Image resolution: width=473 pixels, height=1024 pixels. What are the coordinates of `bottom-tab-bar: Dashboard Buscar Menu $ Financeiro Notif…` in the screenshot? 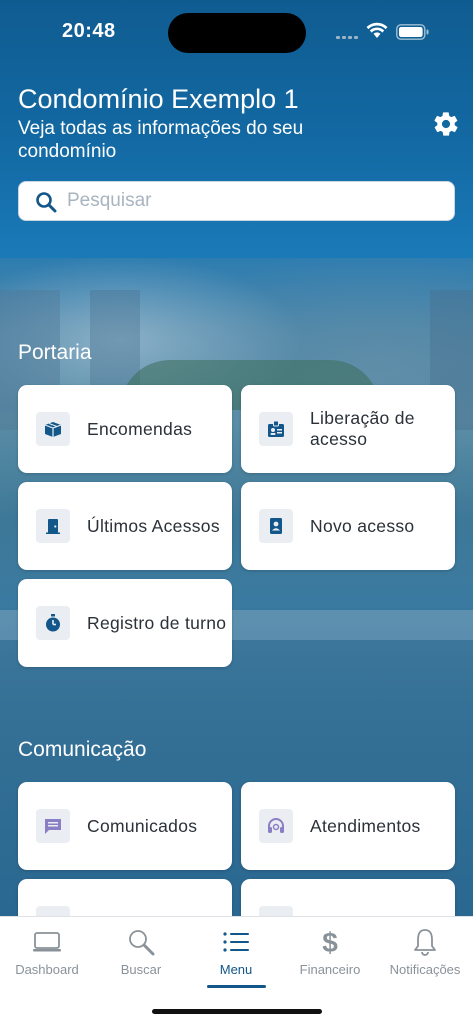 It's located at (236, 970).